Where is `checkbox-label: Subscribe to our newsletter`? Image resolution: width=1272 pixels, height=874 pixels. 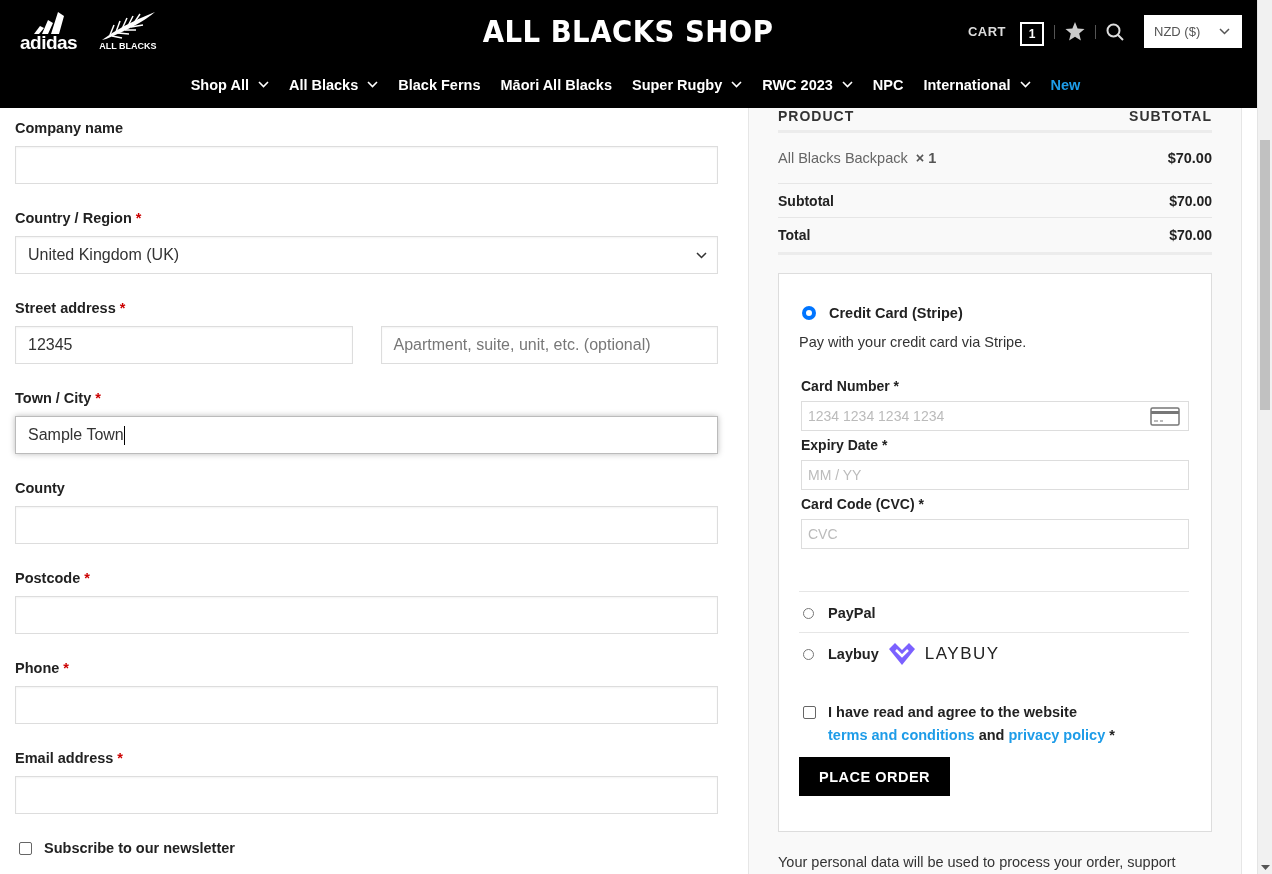 checkbox-label: Subscribe to our newsletter is located at coordinates (139, 848).